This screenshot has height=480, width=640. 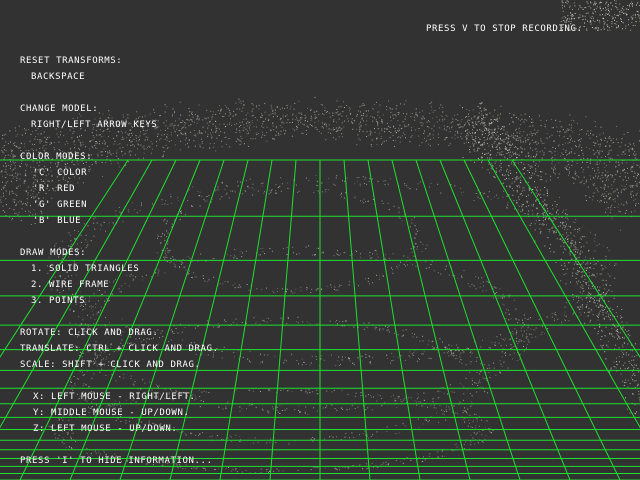 What do you see at coordinates (57, 221) in the screenshot?
I see `color-mode-item: 'B' BLUE` at bounding box center [57, 221].